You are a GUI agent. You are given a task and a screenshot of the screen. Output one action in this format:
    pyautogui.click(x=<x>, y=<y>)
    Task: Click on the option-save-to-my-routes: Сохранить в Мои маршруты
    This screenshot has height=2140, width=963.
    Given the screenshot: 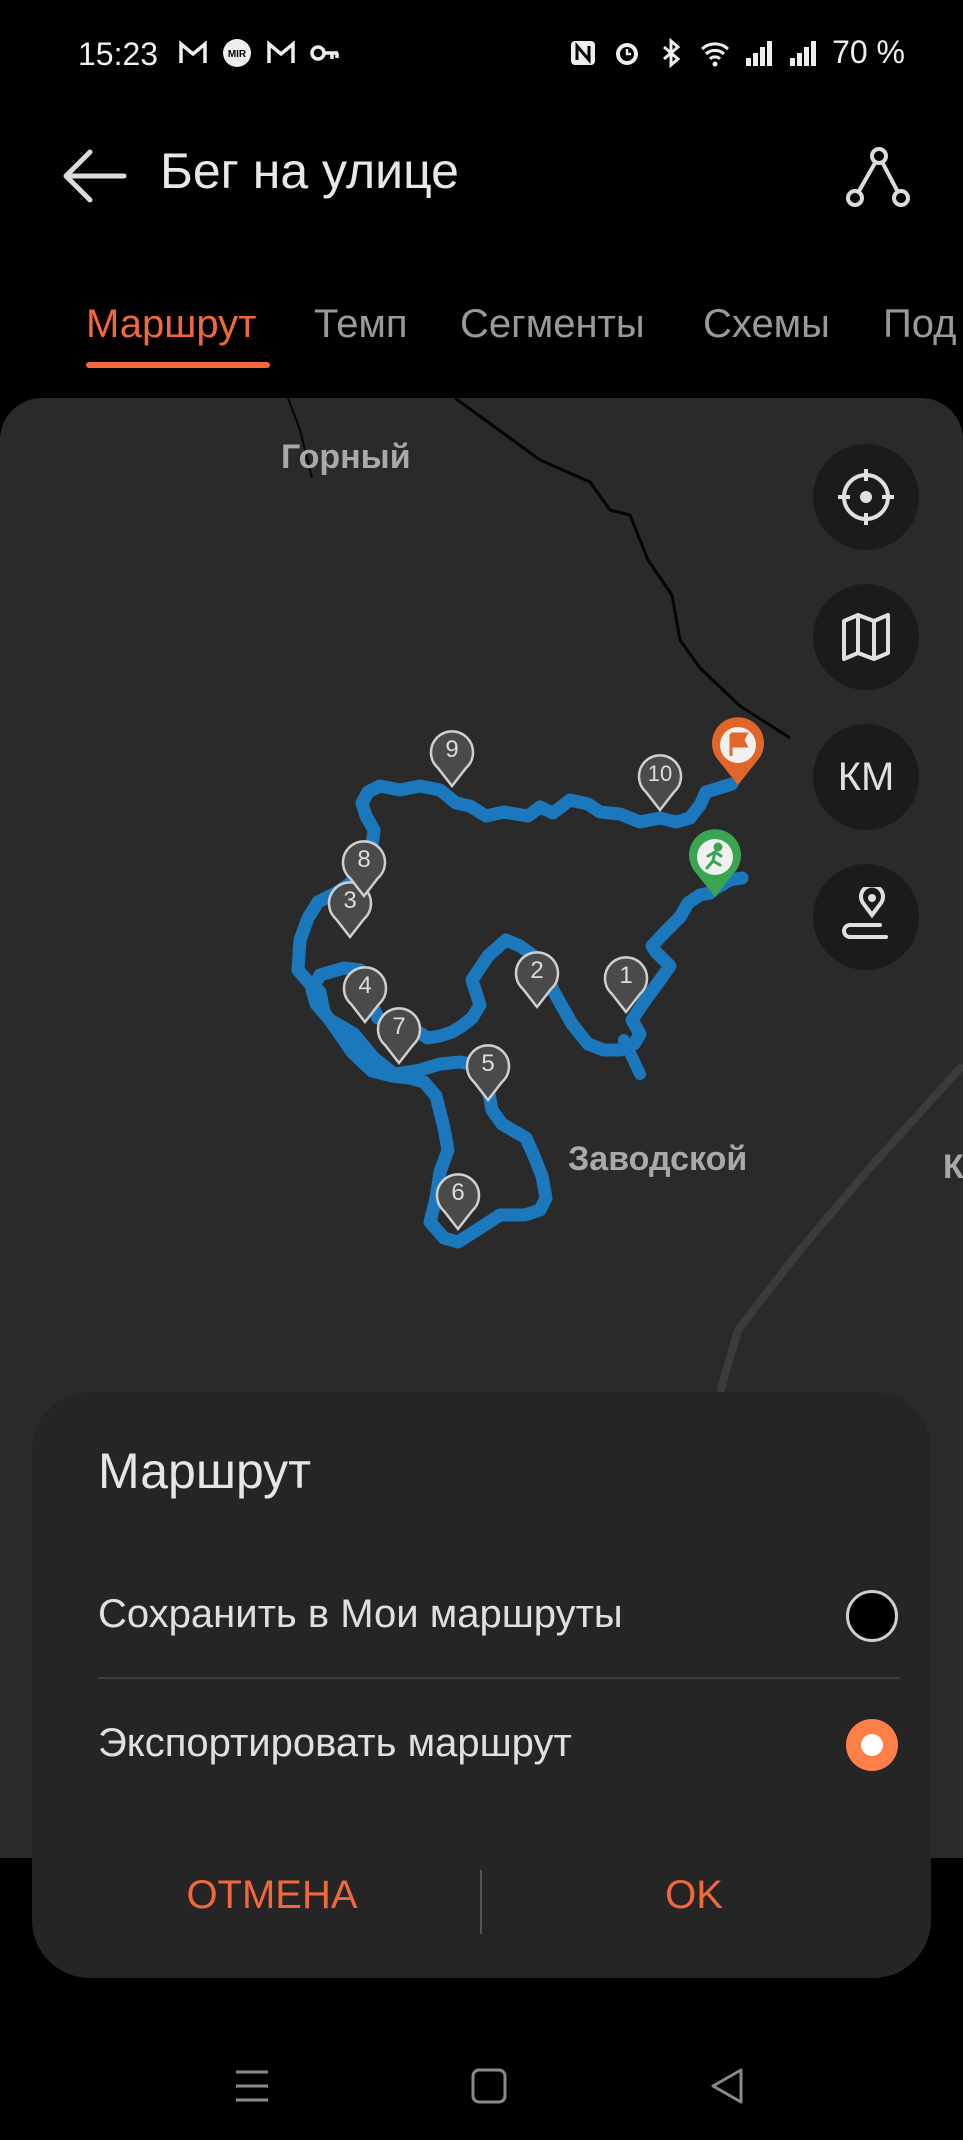 What is the action you would take?
    pyautogui.click(x=498, y=1614)
    